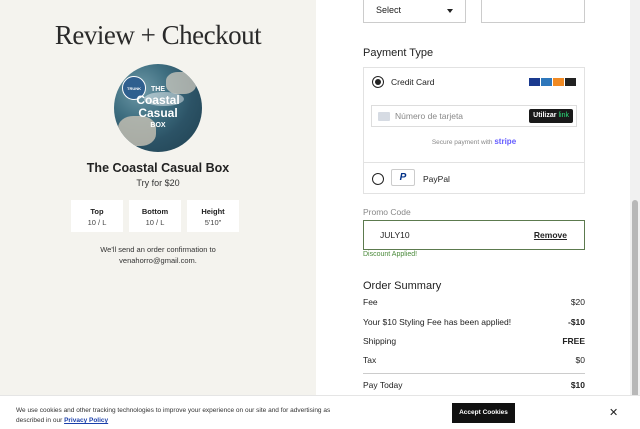 The height and width of the screenshot is (429, 640). I want to click on size-card-height: Height 5'10", so click(213, 216).